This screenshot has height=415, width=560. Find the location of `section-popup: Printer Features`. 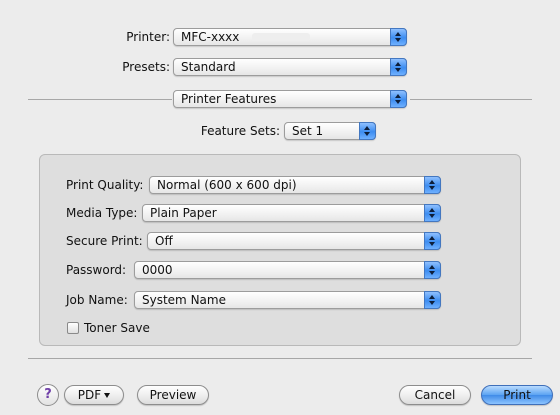

section-popup: Printer Features is located at coordinates (290, 99).